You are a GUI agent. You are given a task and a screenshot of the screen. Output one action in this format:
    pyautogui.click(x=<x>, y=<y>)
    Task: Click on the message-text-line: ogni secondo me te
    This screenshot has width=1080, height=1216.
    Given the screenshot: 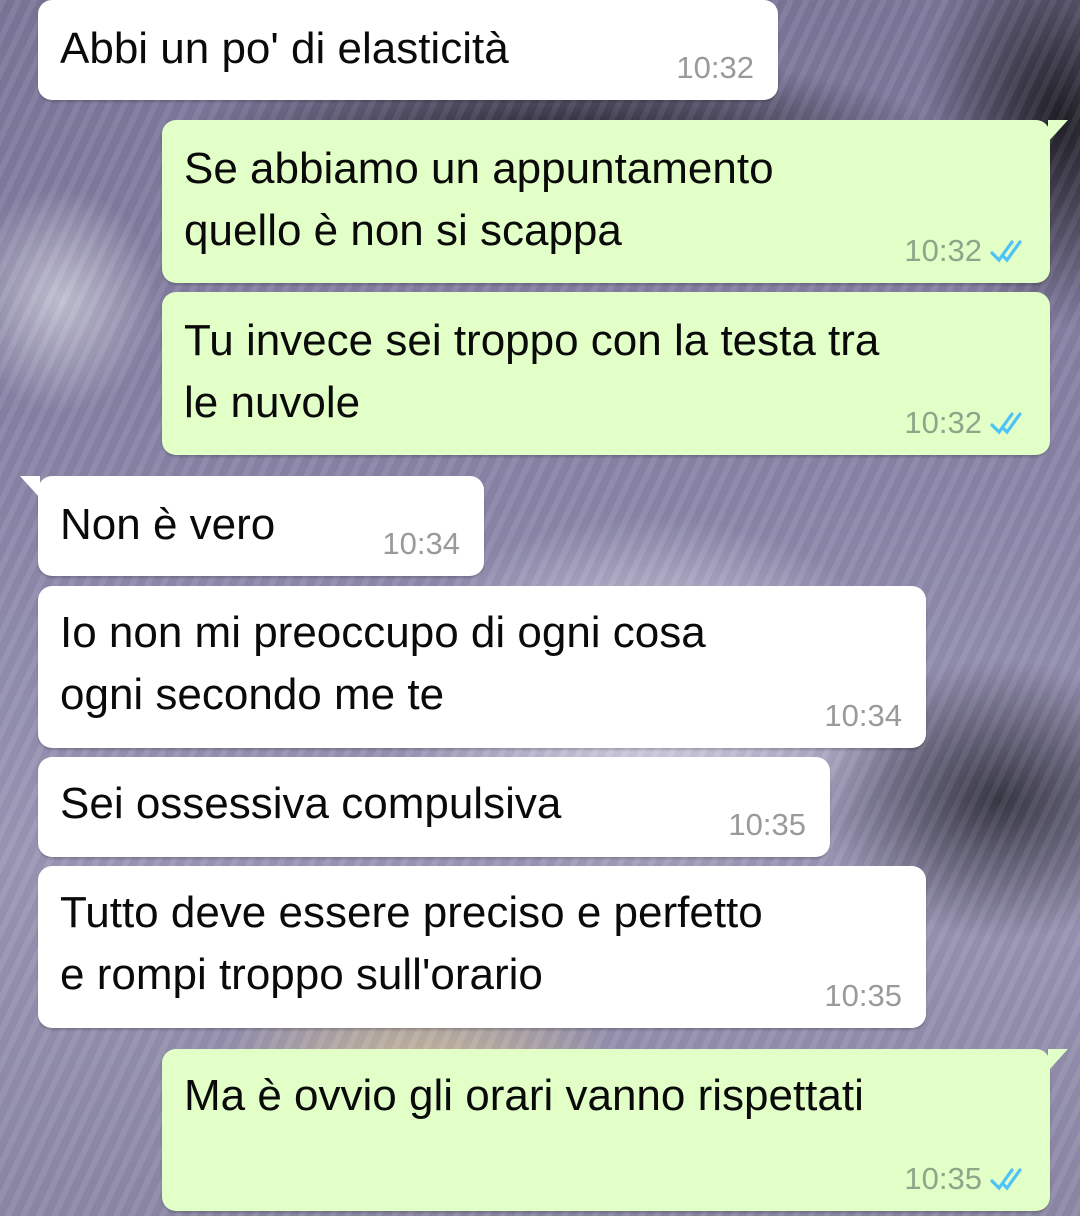 What is the action you would take?
    pyautogui.click(x=252, y=694)
    